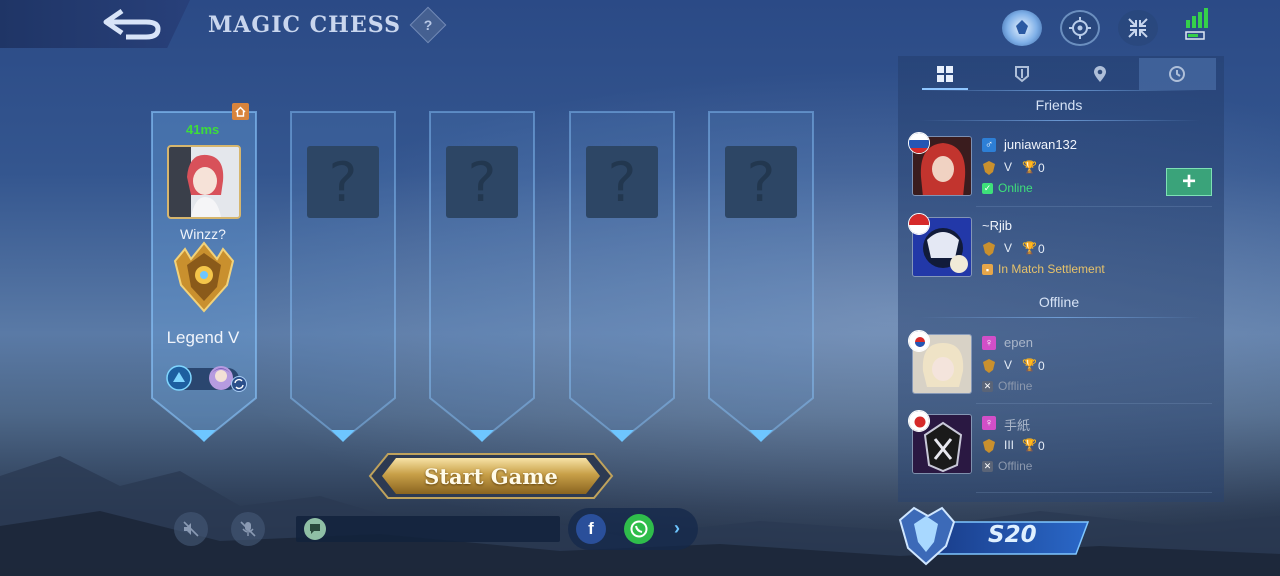 The image size is (1280, 576). What do you see at coordinates (204, 277) in the screenshot?
I see `legend-rank-icon` at bounding box center [204, 277].